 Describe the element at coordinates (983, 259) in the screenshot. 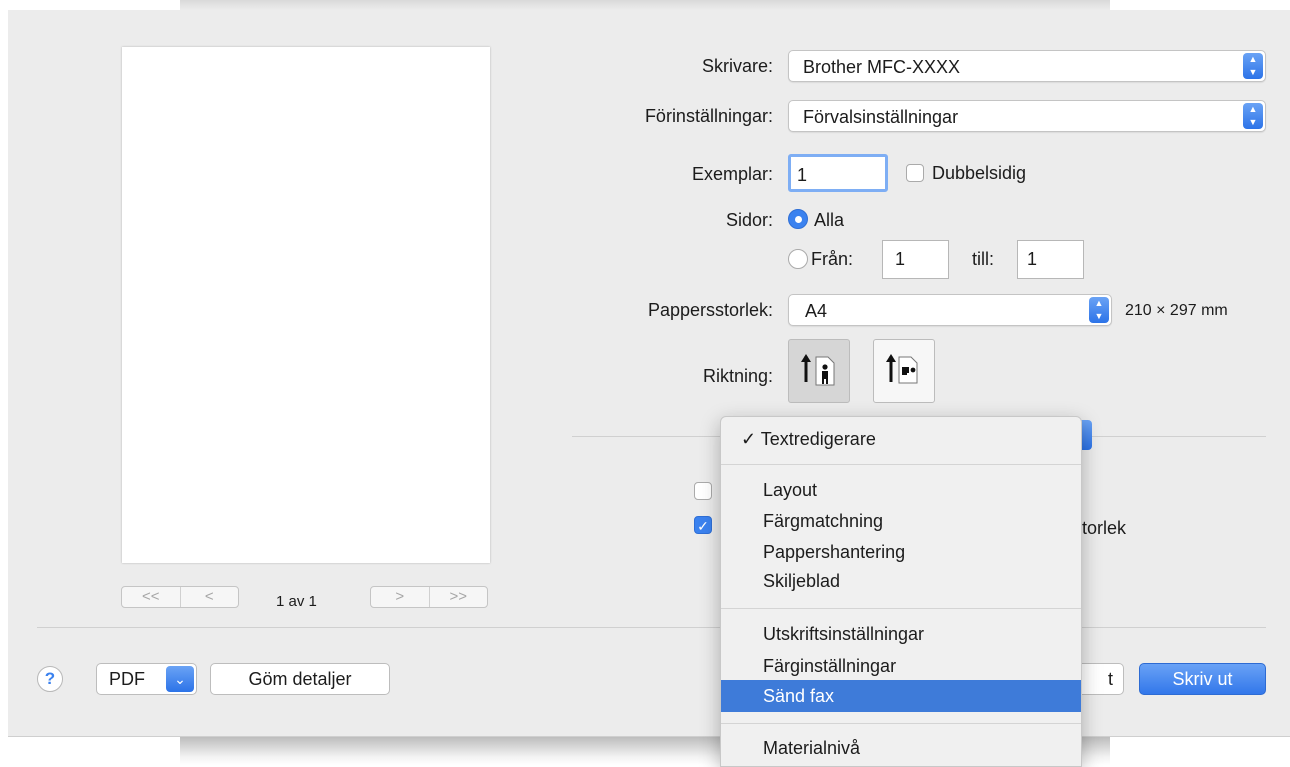

I see `pages-to-label: till:` at that location.